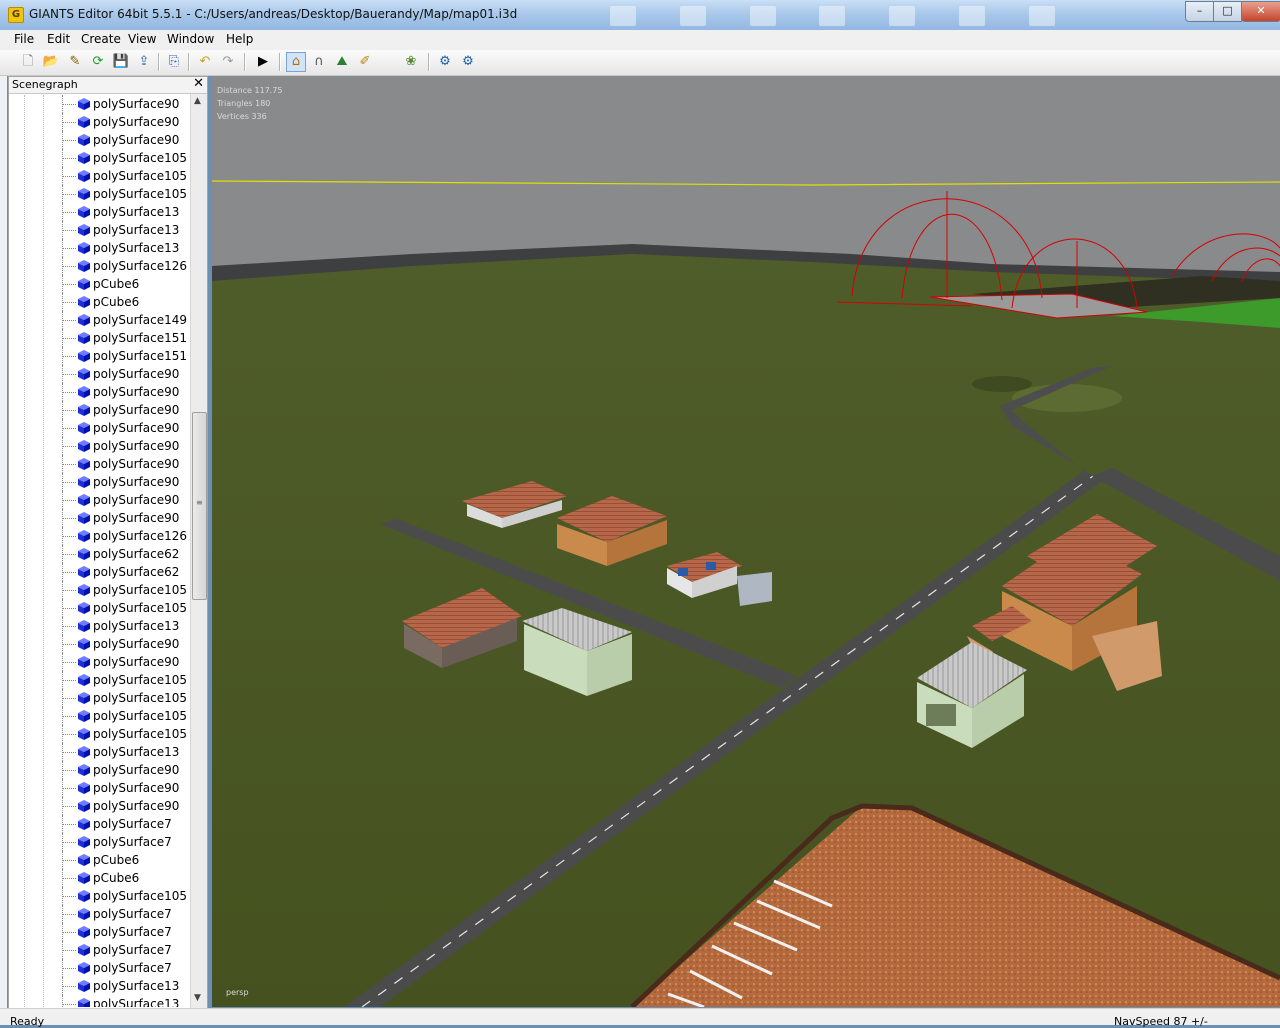 The height and width of the screenshot is (1028, 1280). Describe the element at coordinates (99, 320) in the screenshot. I see `tree-node: polySurface149` at that location.